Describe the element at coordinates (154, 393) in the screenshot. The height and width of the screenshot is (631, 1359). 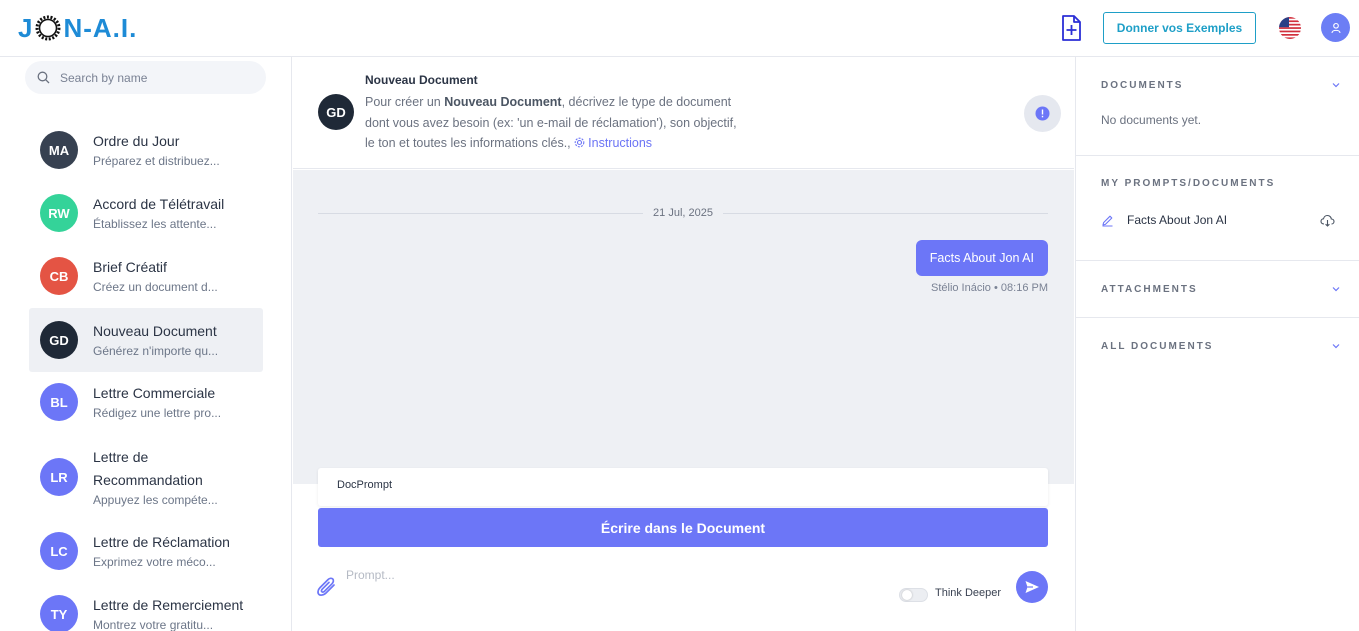
I see `conversation-title: Lettre Commerciale` at that location.